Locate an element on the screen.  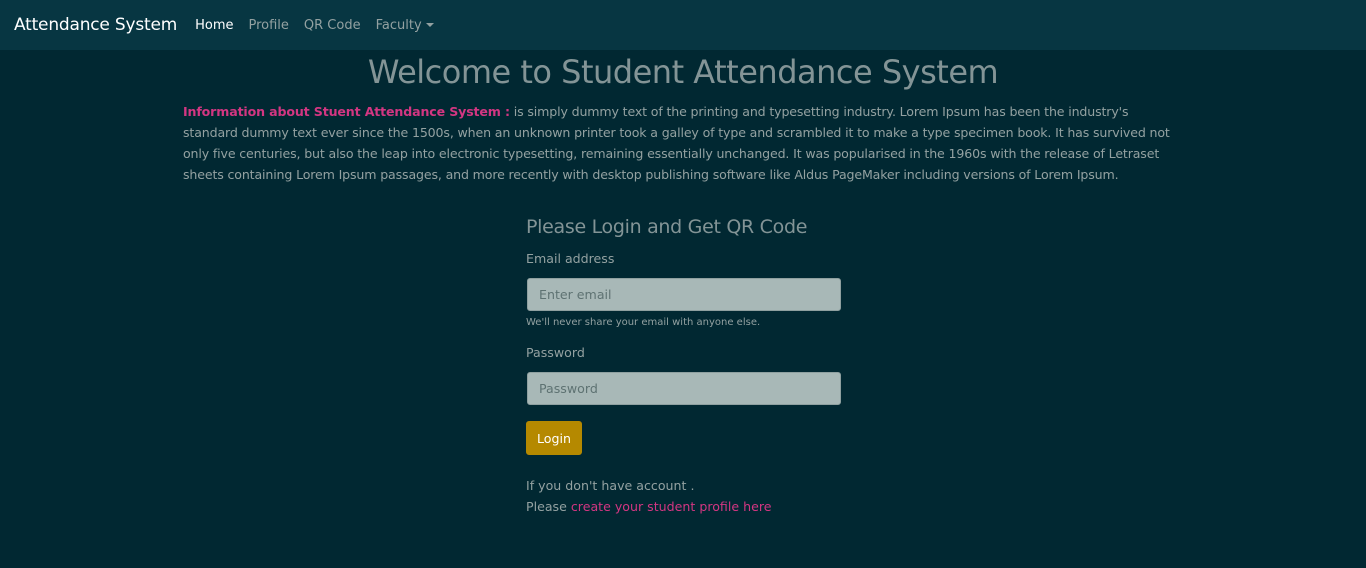
navbar-brand: Attendance System is located at coordinates (95, 25).